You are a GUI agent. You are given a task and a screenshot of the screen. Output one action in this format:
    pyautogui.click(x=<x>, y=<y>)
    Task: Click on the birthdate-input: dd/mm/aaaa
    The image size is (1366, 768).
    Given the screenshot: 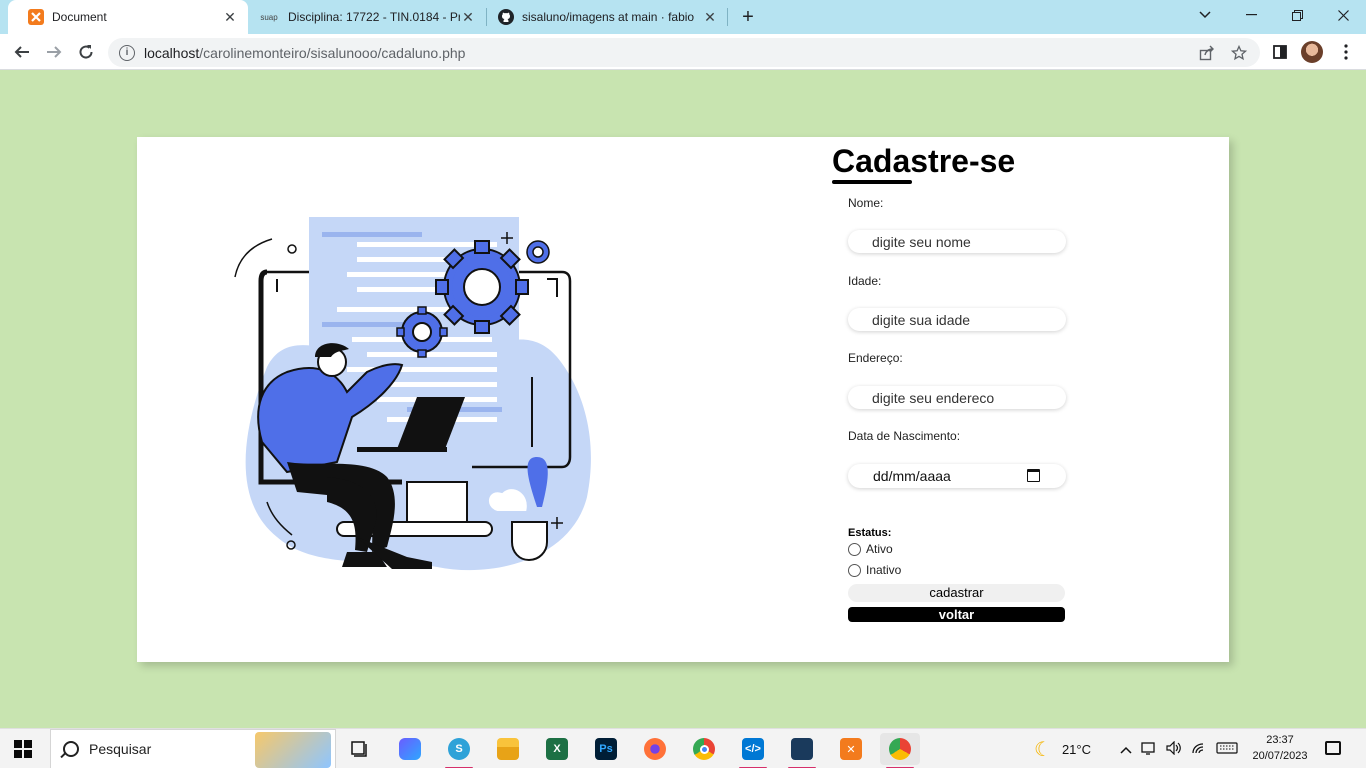 What is the action you would take?
    pyautogui.click(x=957, y=476)
    